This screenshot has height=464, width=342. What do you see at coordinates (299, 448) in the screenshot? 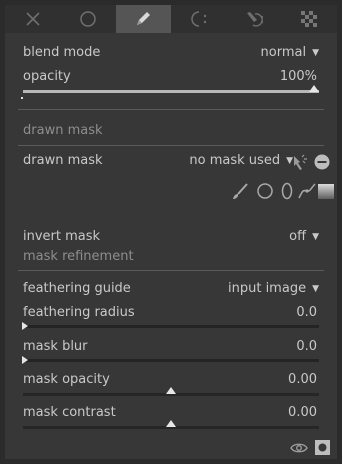
I see `eye-icon` at bounding box center [299, 448].